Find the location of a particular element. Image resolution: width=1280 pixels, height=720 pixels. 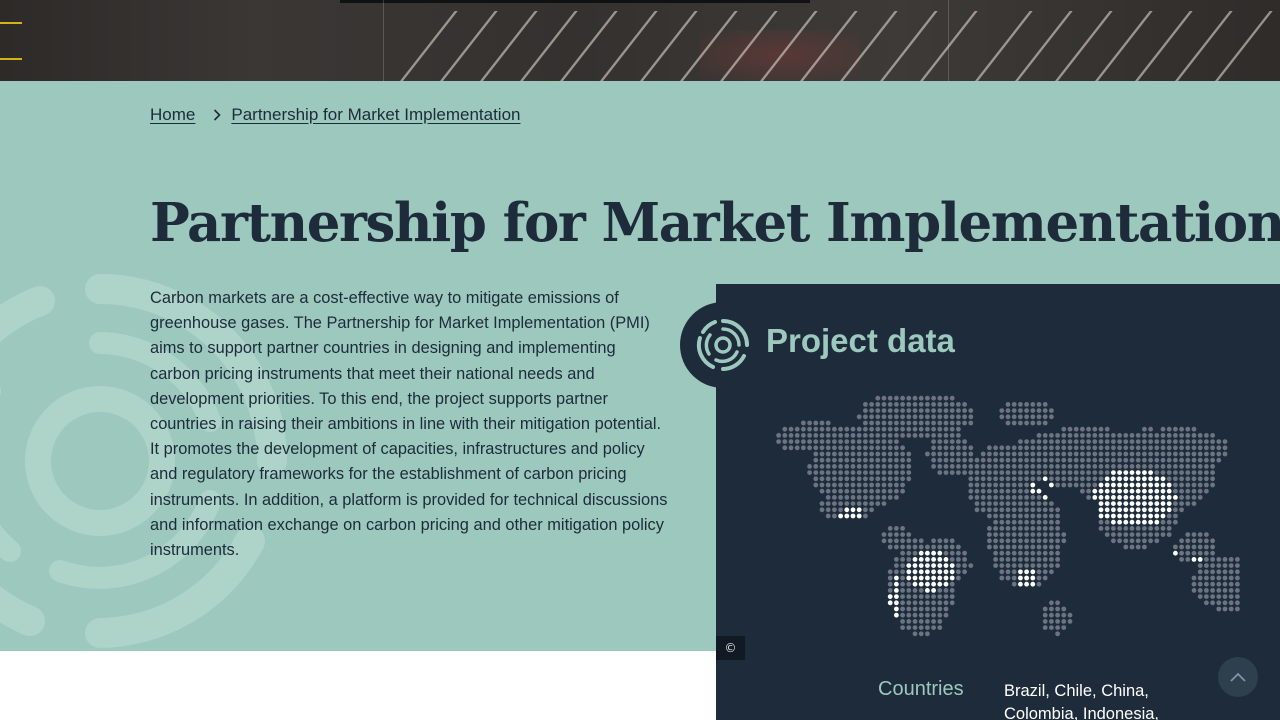

scroll-to-top-button is located at coordinates (1238, 677).